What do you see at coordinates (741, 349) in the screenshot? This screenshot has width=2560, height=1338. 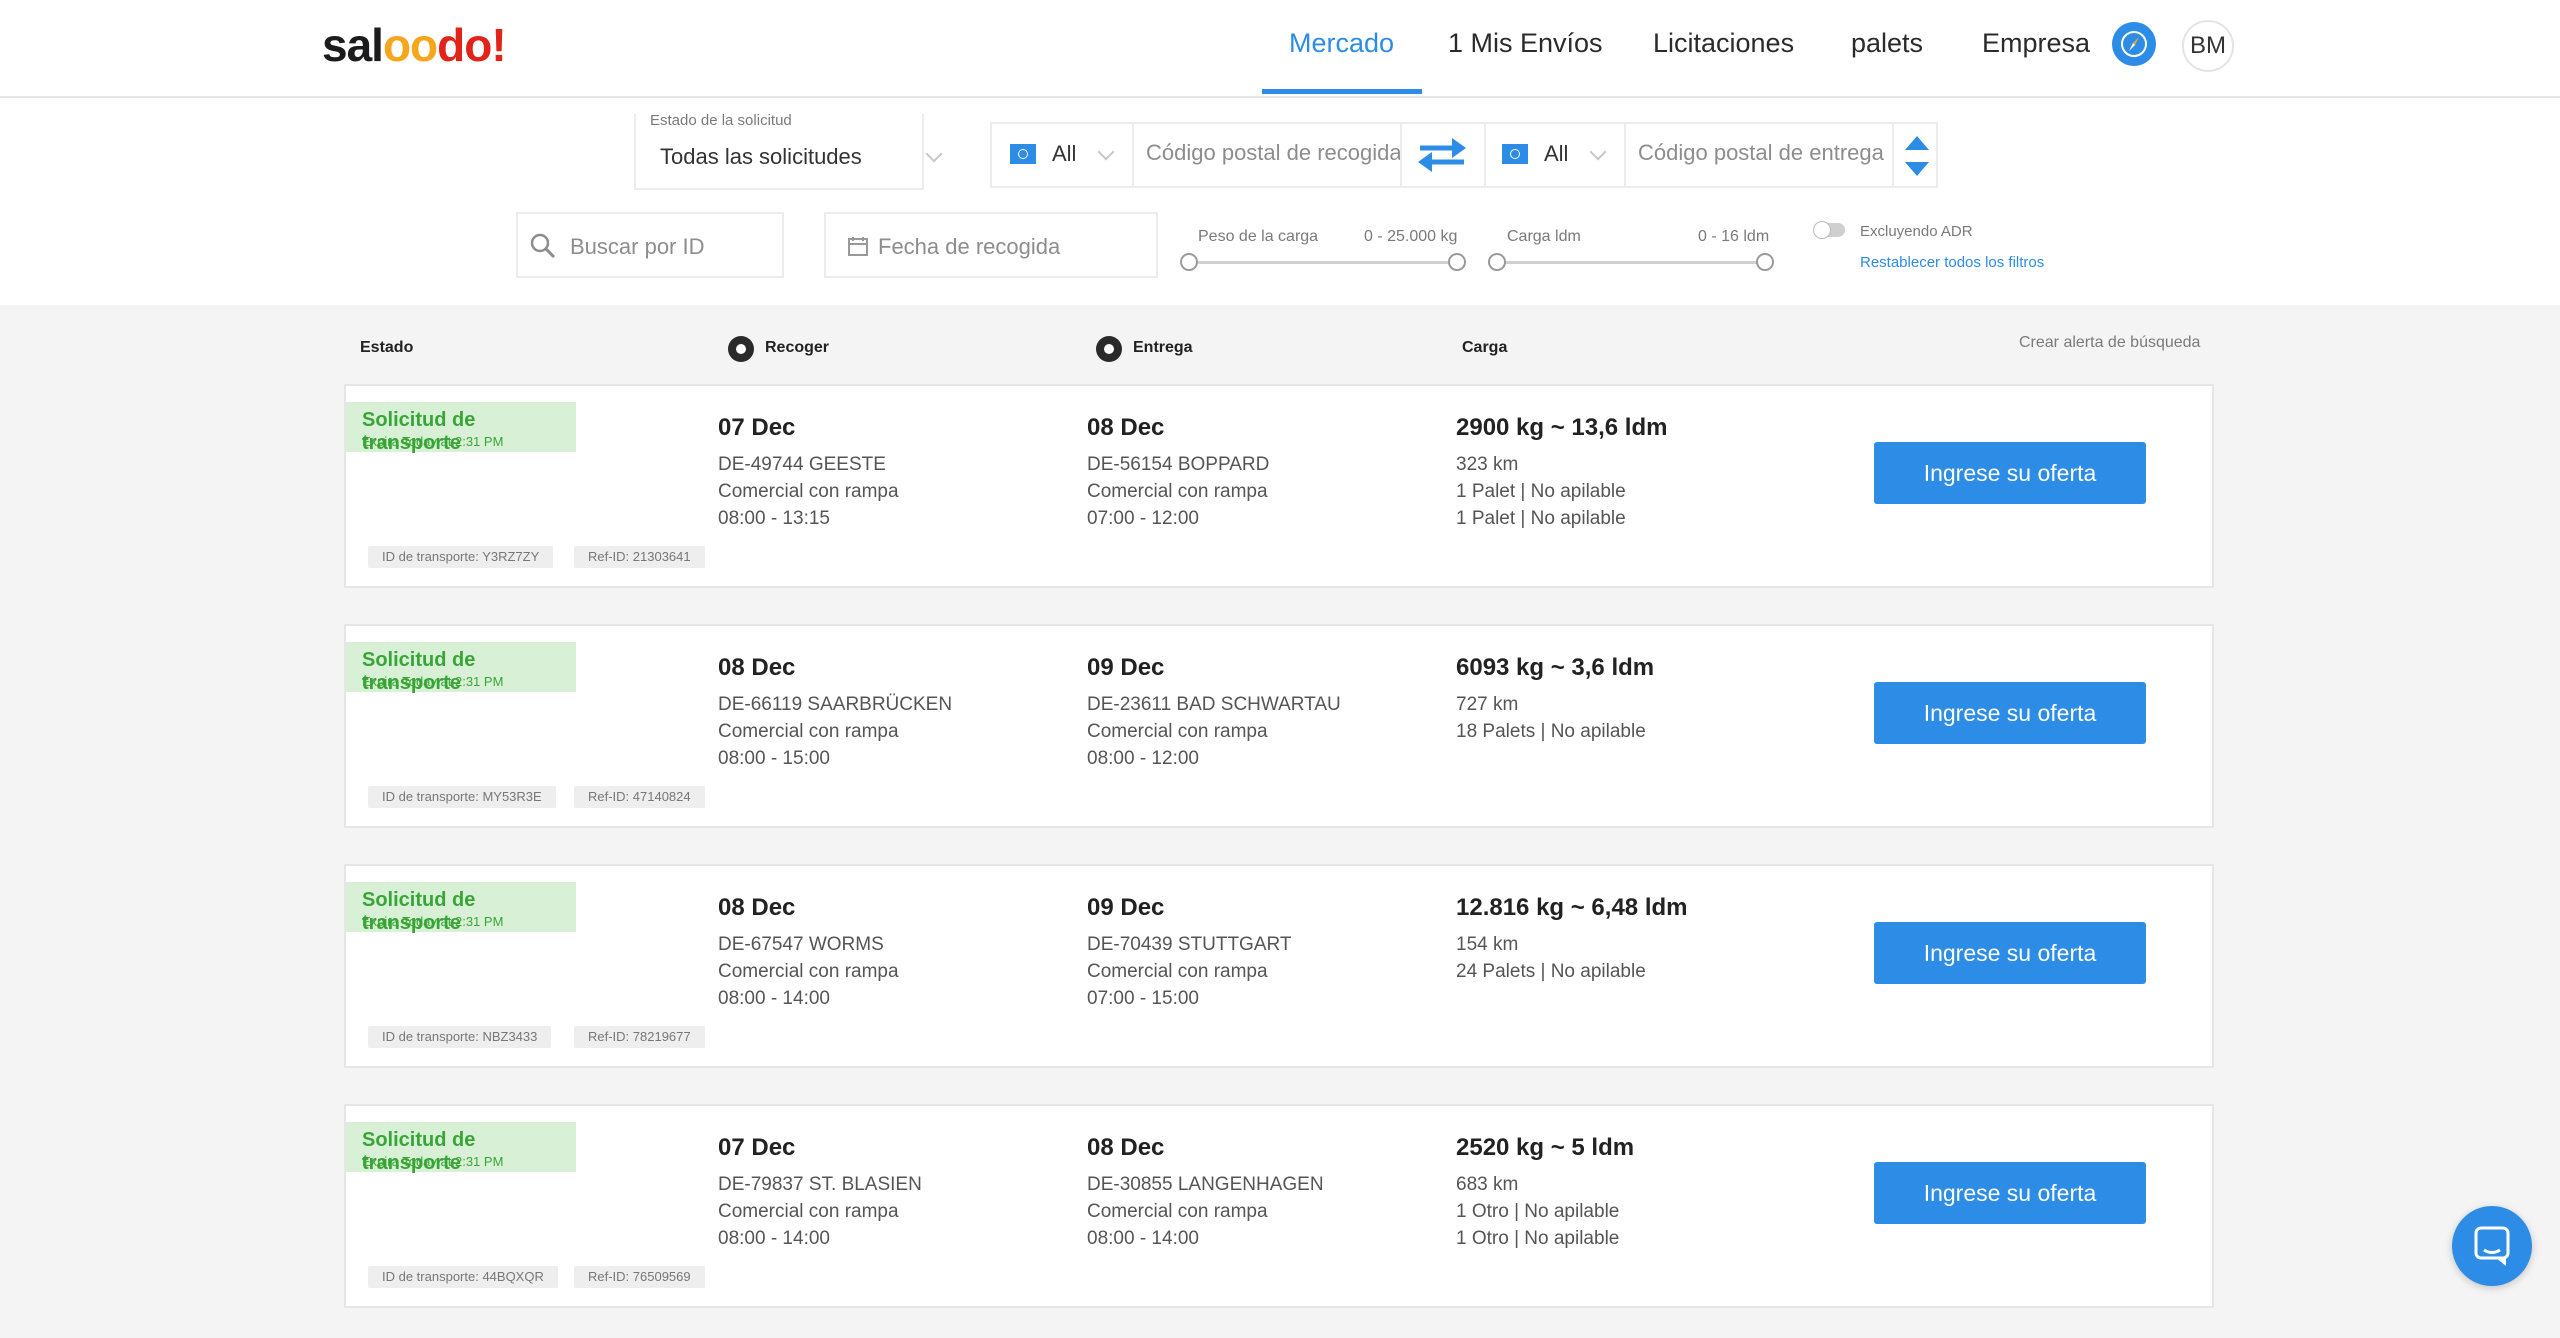 I see `pickup-pin-icon` at bounding box center [741, 349].